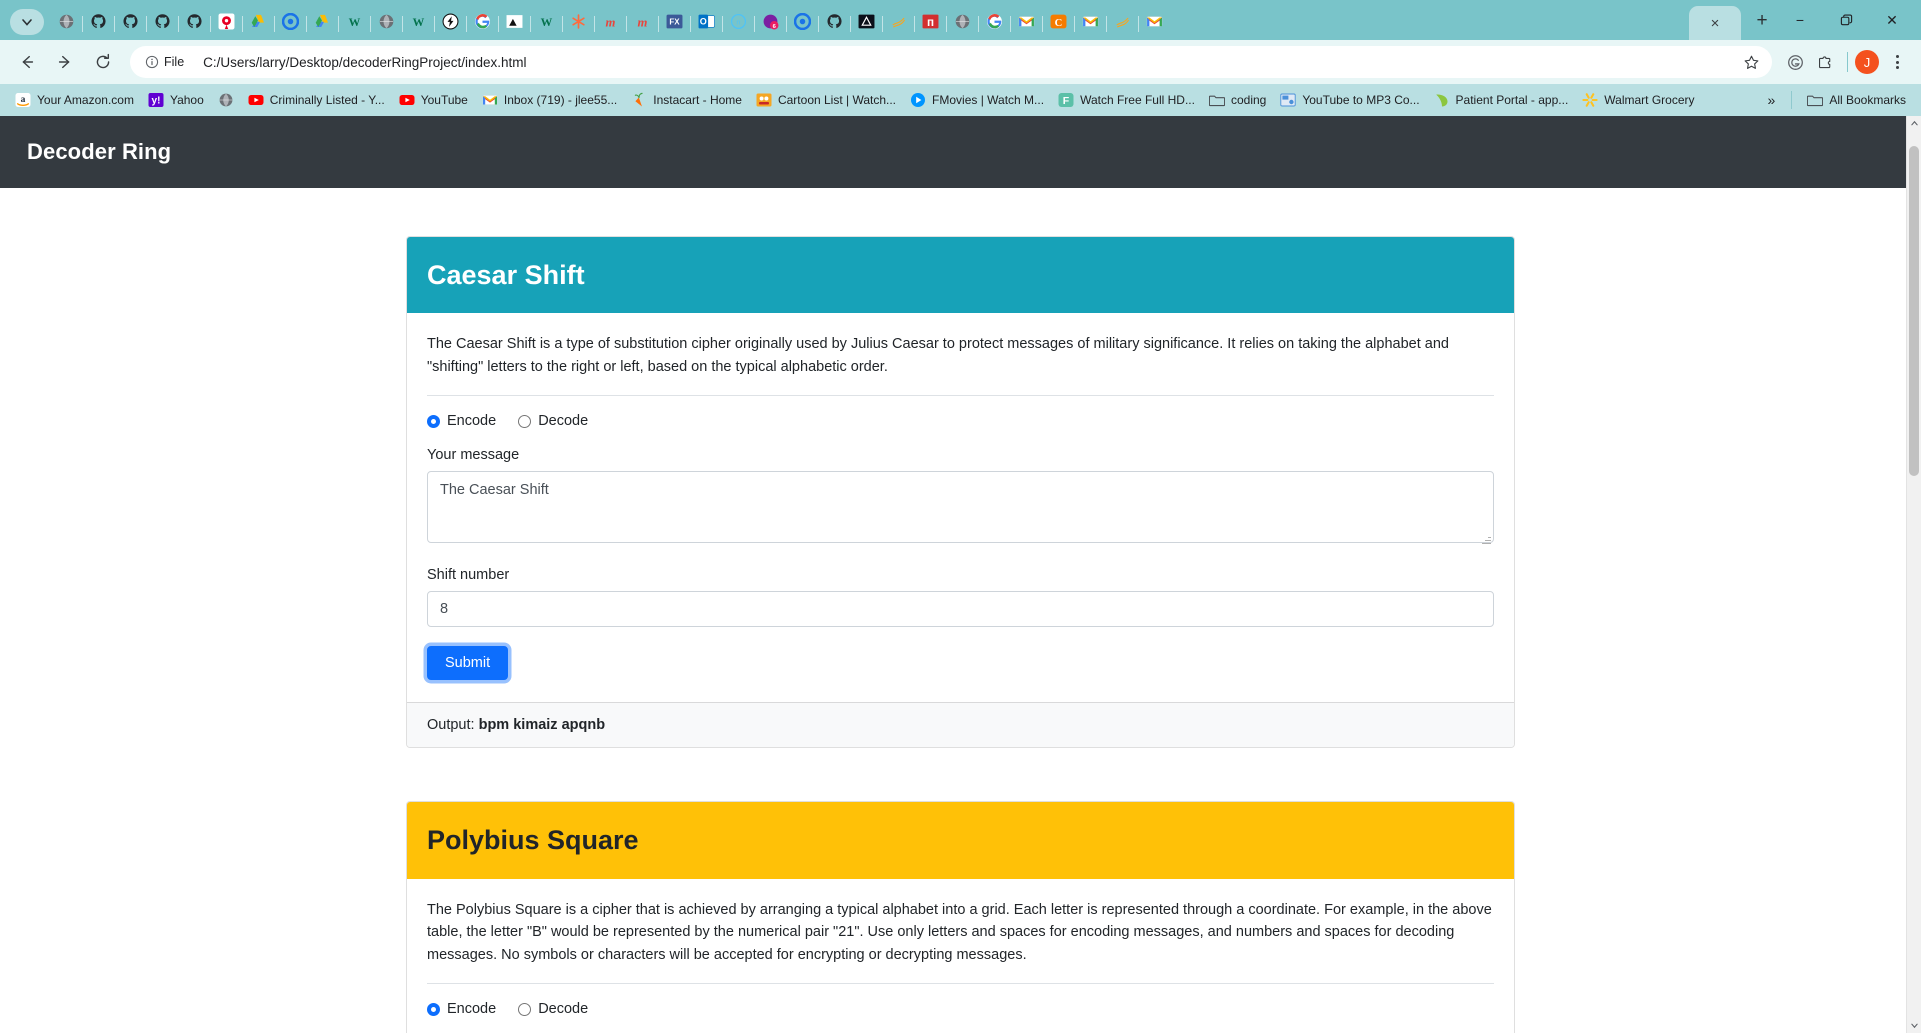  Describe the element at coordinates (461, 421) in the screenshot. I see `radio-encode-caesar: Encode` at that location.